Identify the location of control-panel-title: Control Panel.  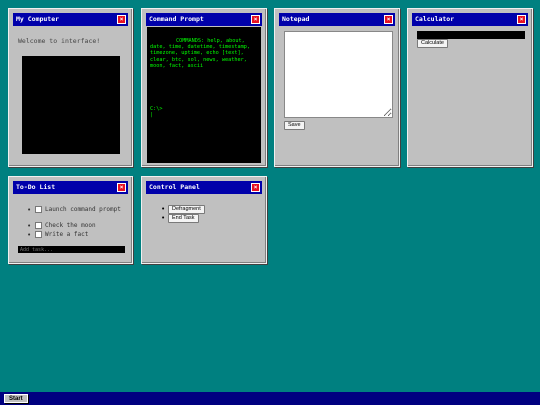
(174, 187).